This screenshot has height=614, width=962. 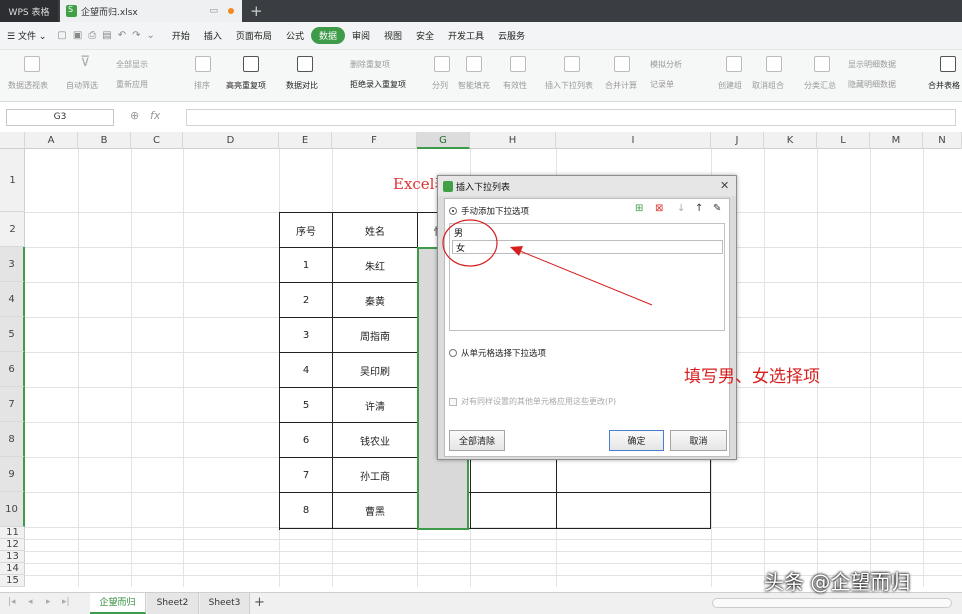 What do you see at coordinates (225, 603) in the screenshot?
I see `sheet-tab-3: Sheet3` at bounding box center [225, 603].